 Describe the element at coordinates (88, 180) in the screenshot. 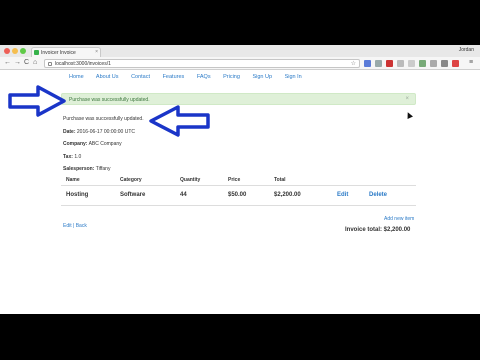

I see `column-header-name: Name` at that location.